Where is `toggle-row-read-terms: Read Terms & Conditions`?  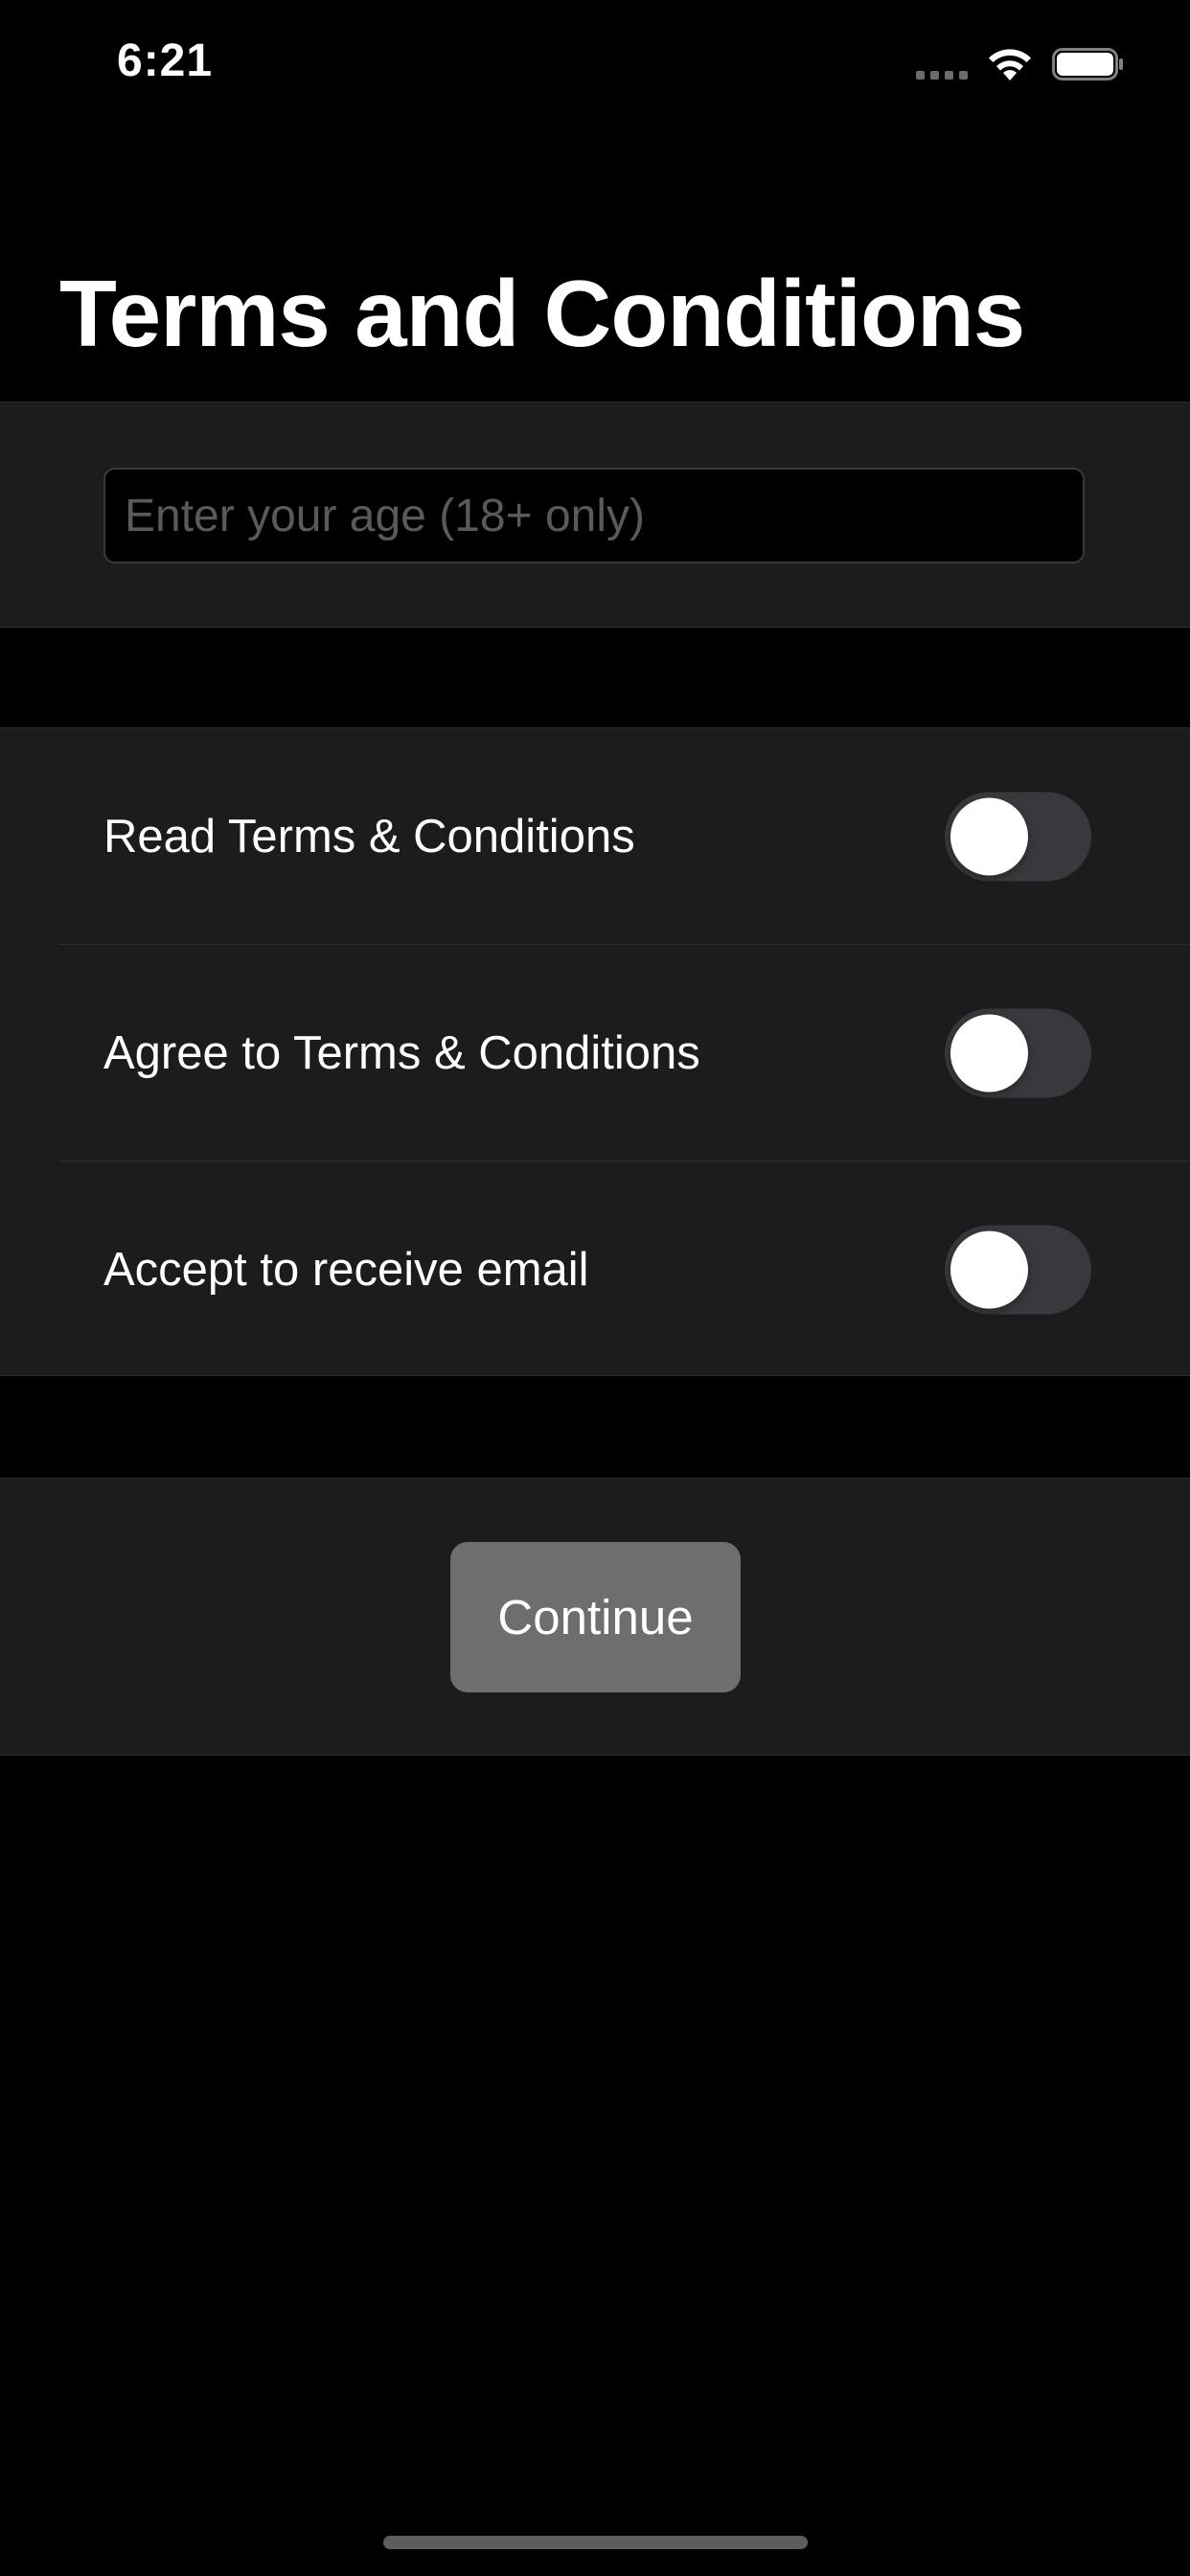 toggle-row-read-terms: Read Terms & Conditions is located at coordinates (595, 836).